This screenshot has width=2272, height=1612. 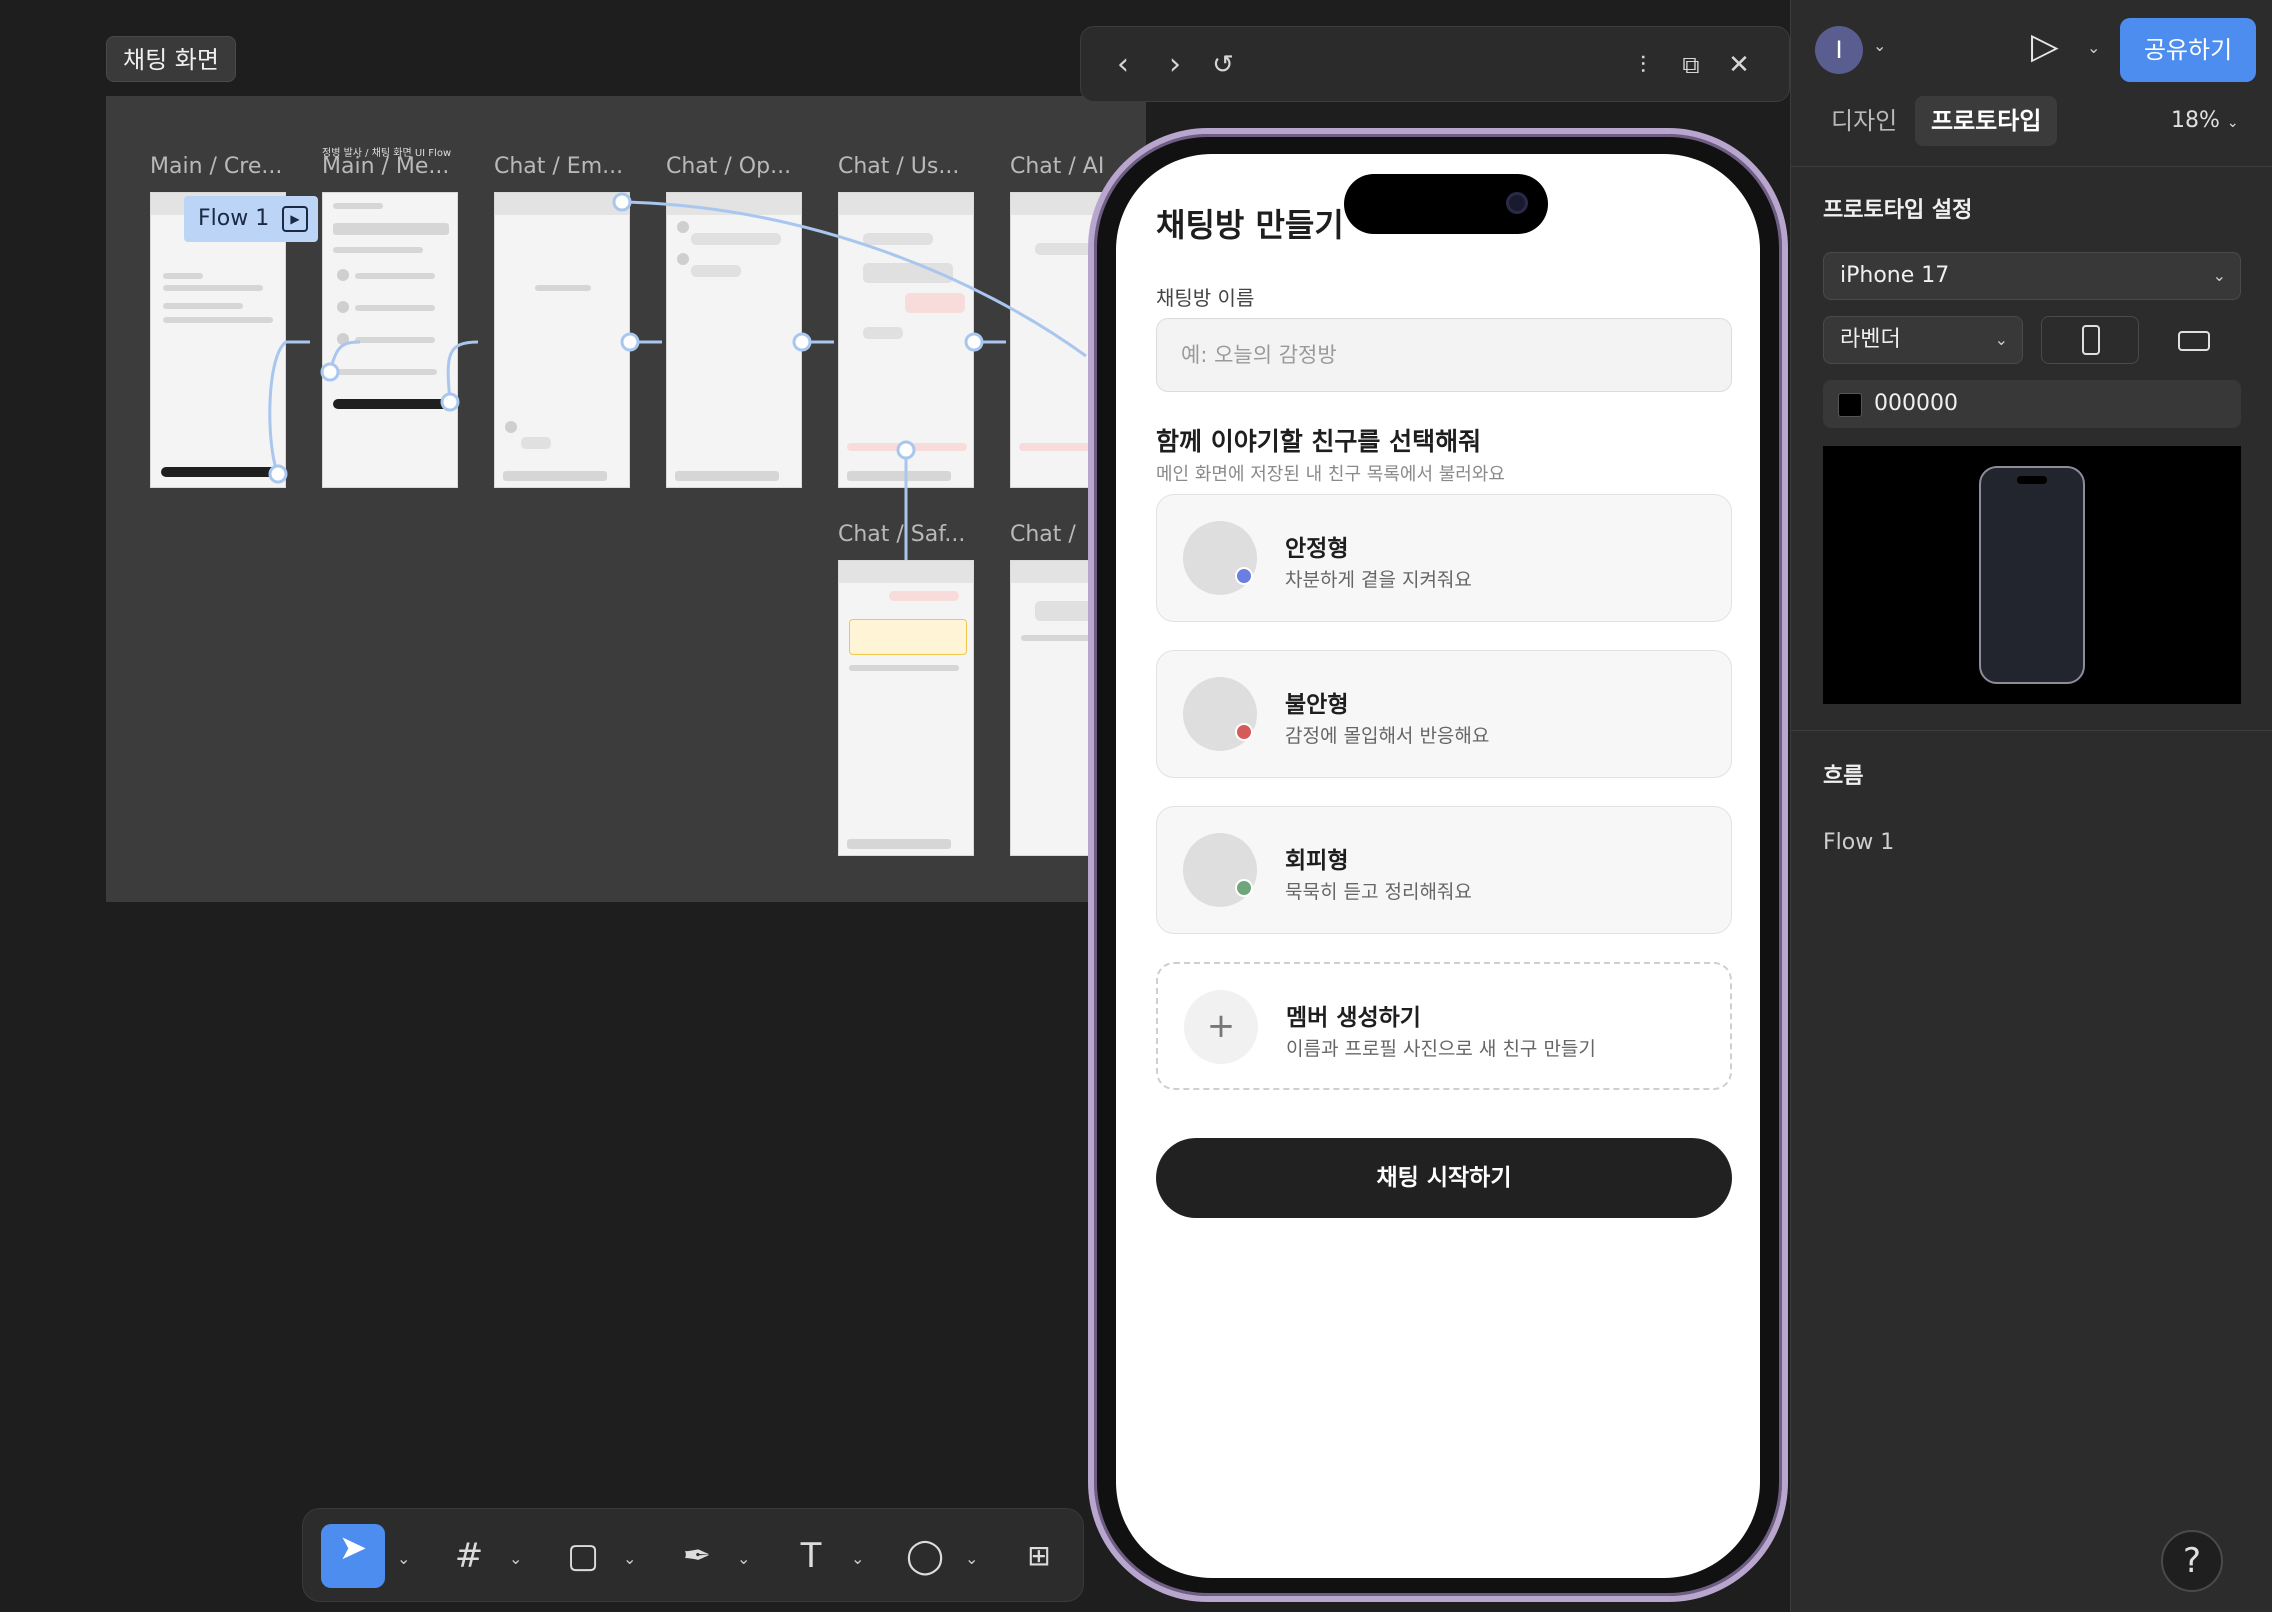 What do you see at coordinates (583, 1556) in the screenshot?
I see `rectangle-tool-icon: ▢` at bounding box center [583, 1556].